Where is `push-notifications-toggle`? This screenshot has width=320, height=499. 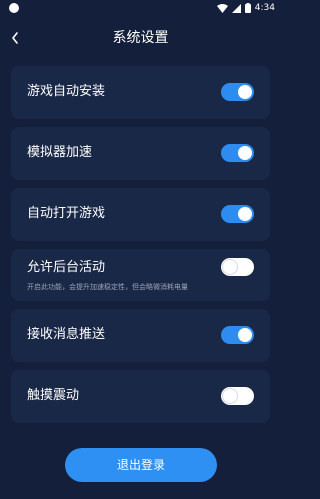 push-notifications-toggle is located at coordinates (237, 335).